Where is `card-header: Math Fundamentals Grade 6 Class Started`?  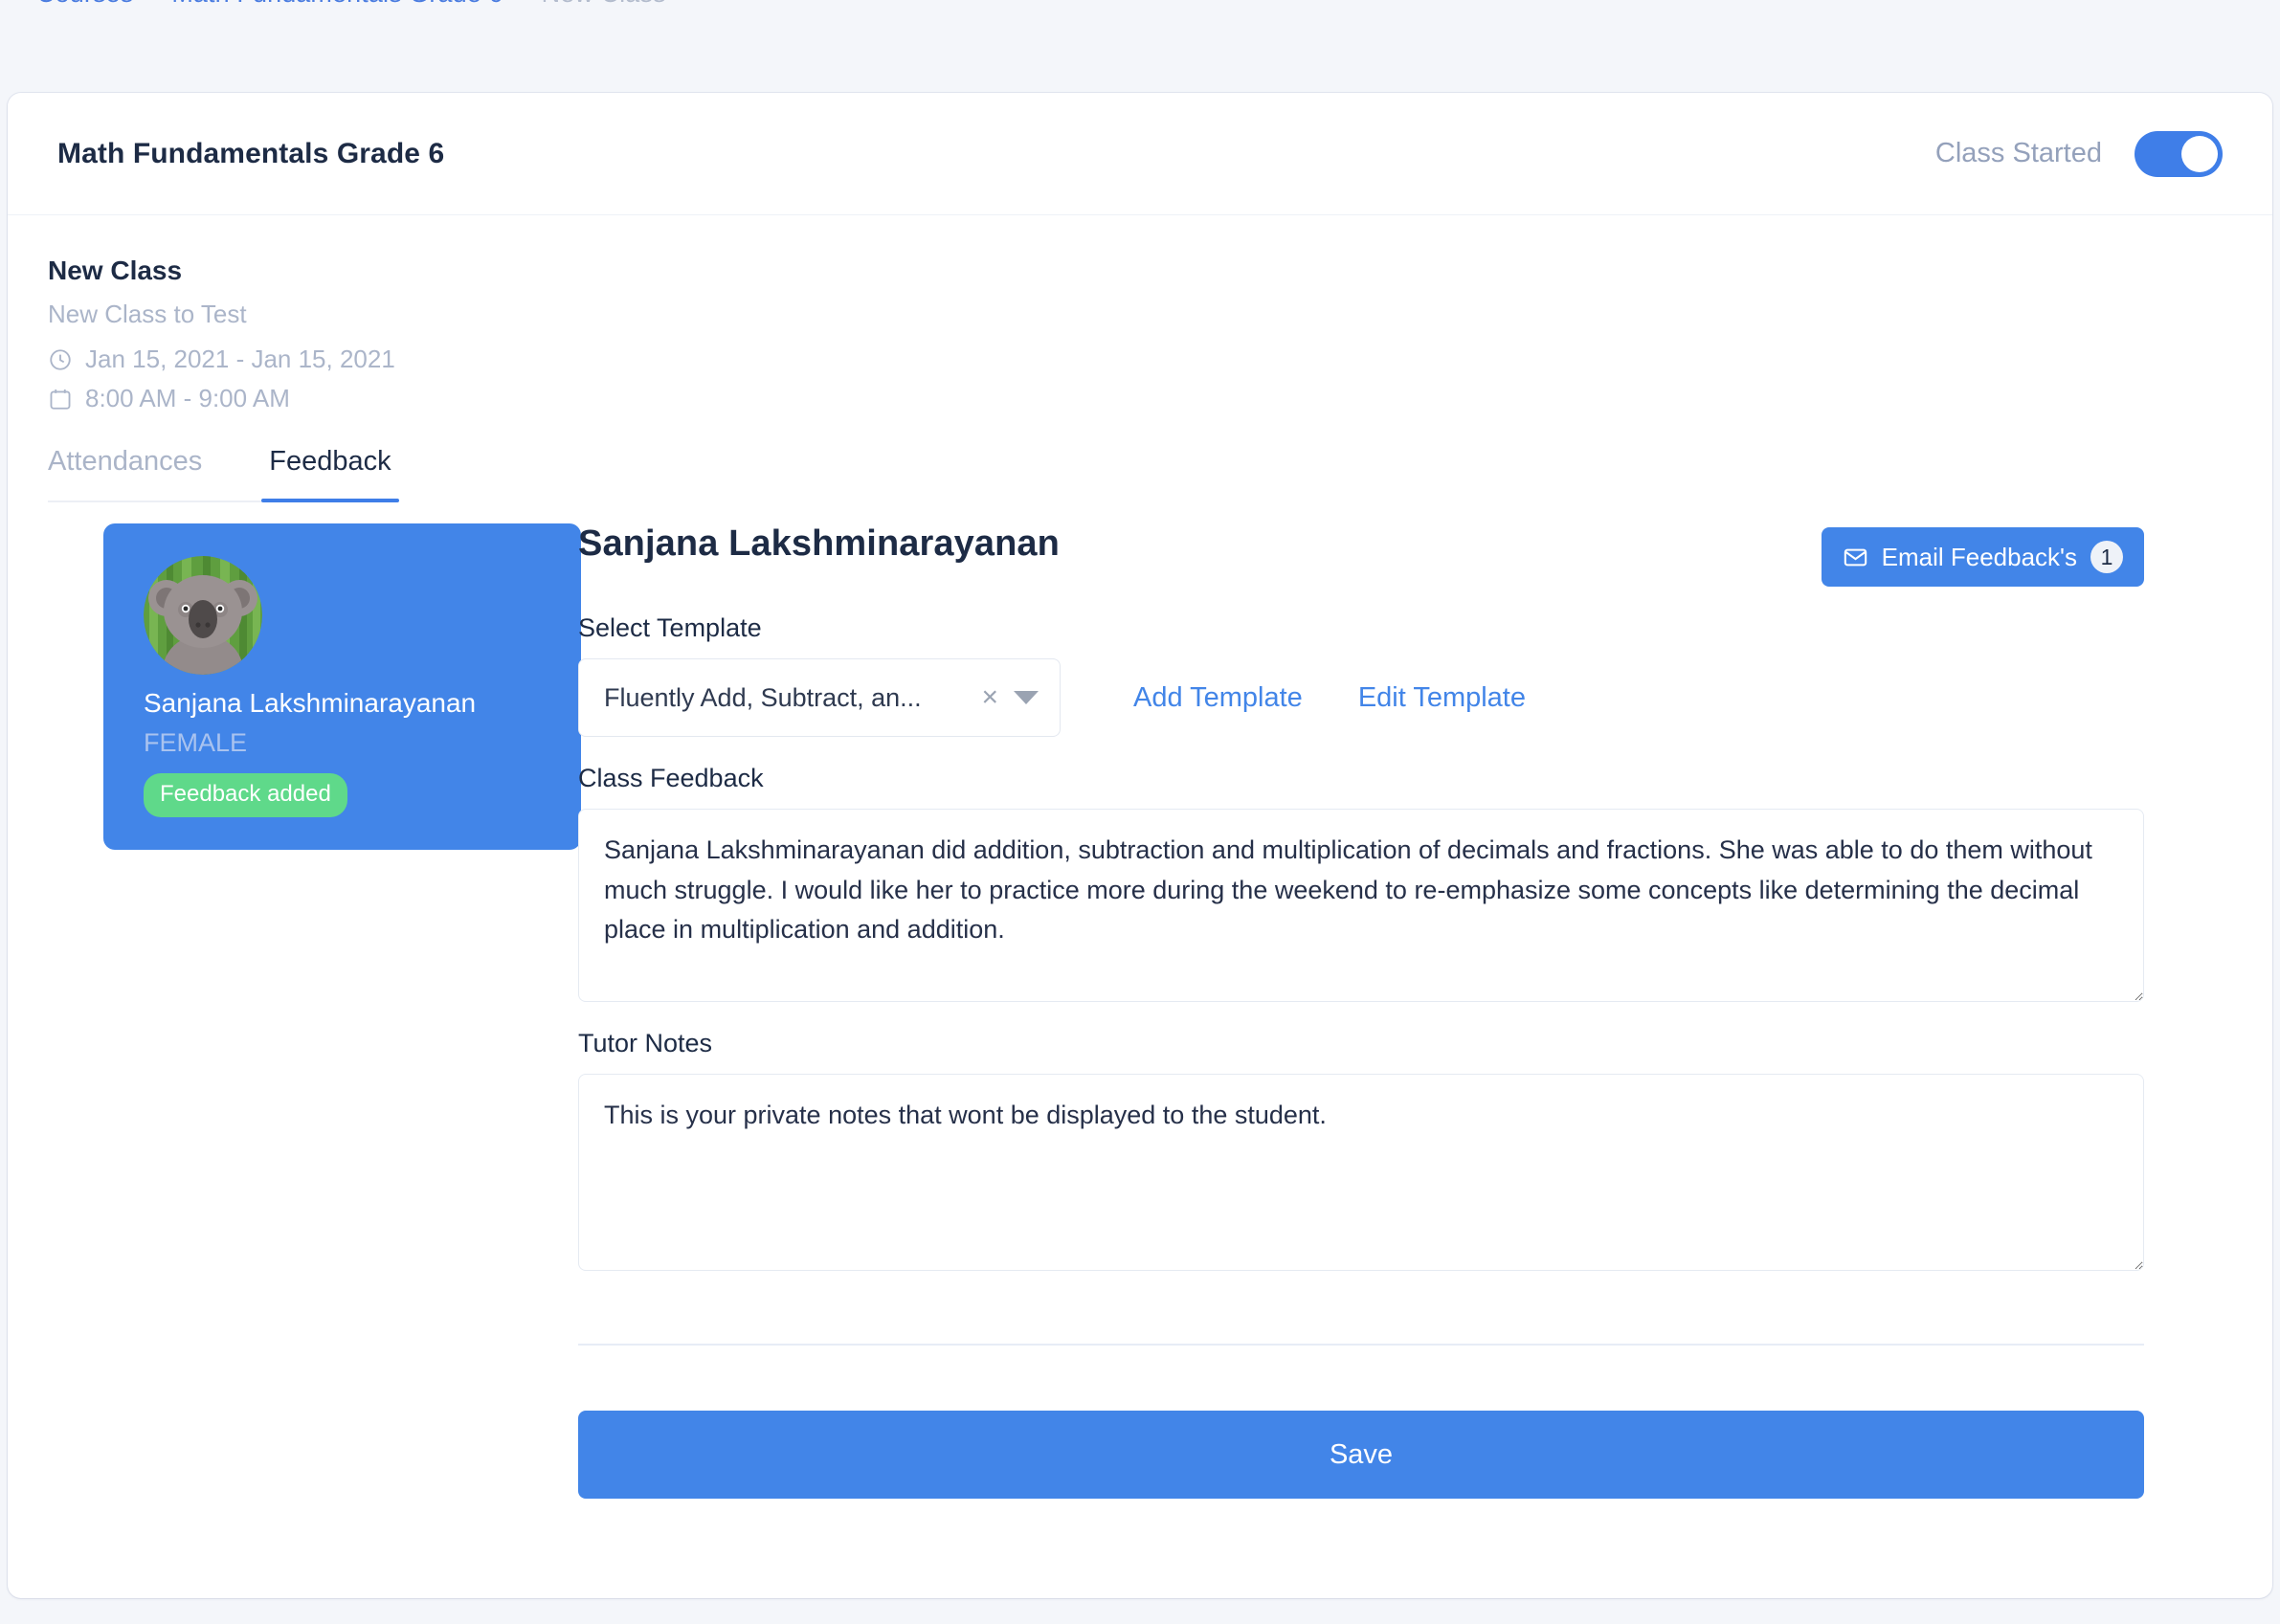
card-header: Math Fundamentals Grade 6 Class Started is located at coordinates (1140, 154).